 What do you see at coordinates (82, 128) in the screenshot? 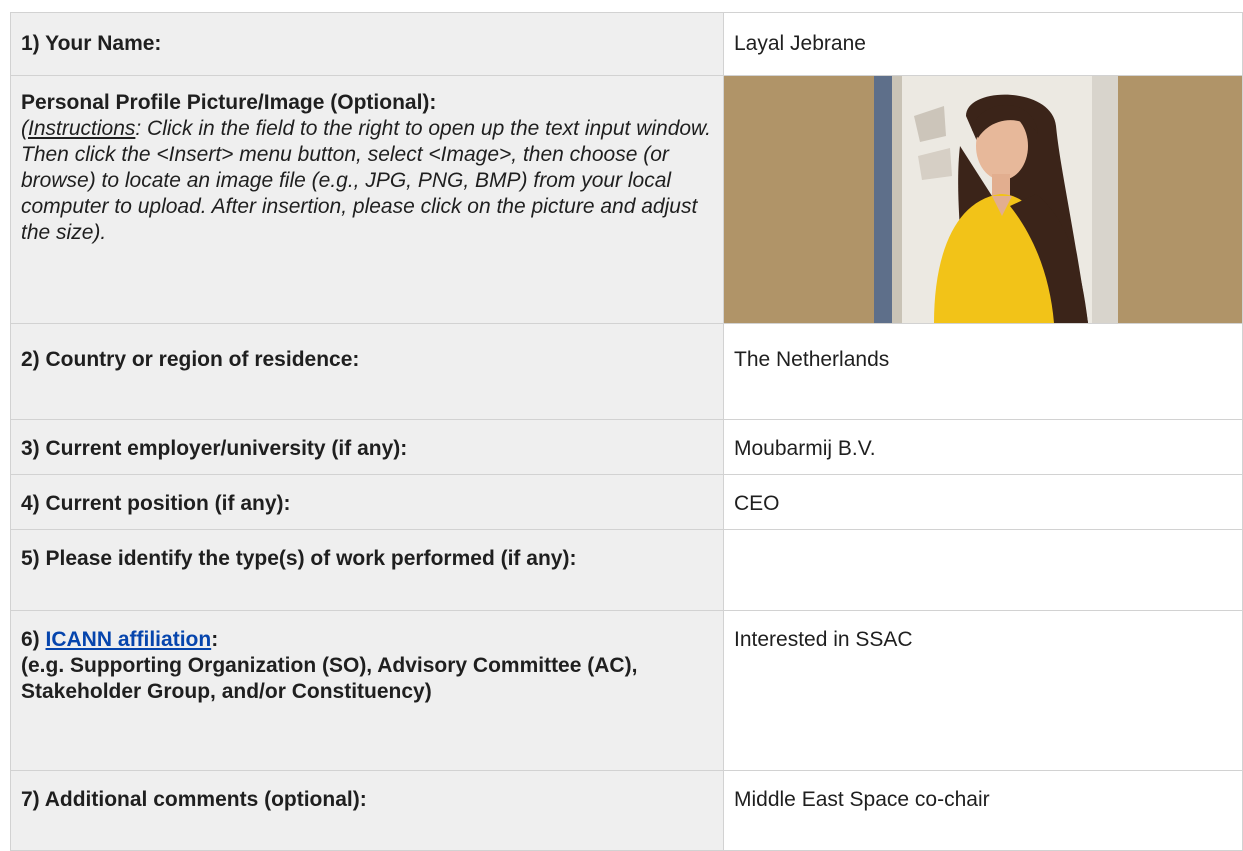
I see `instructions-word: Instructions` at bounding box center [82, 128].